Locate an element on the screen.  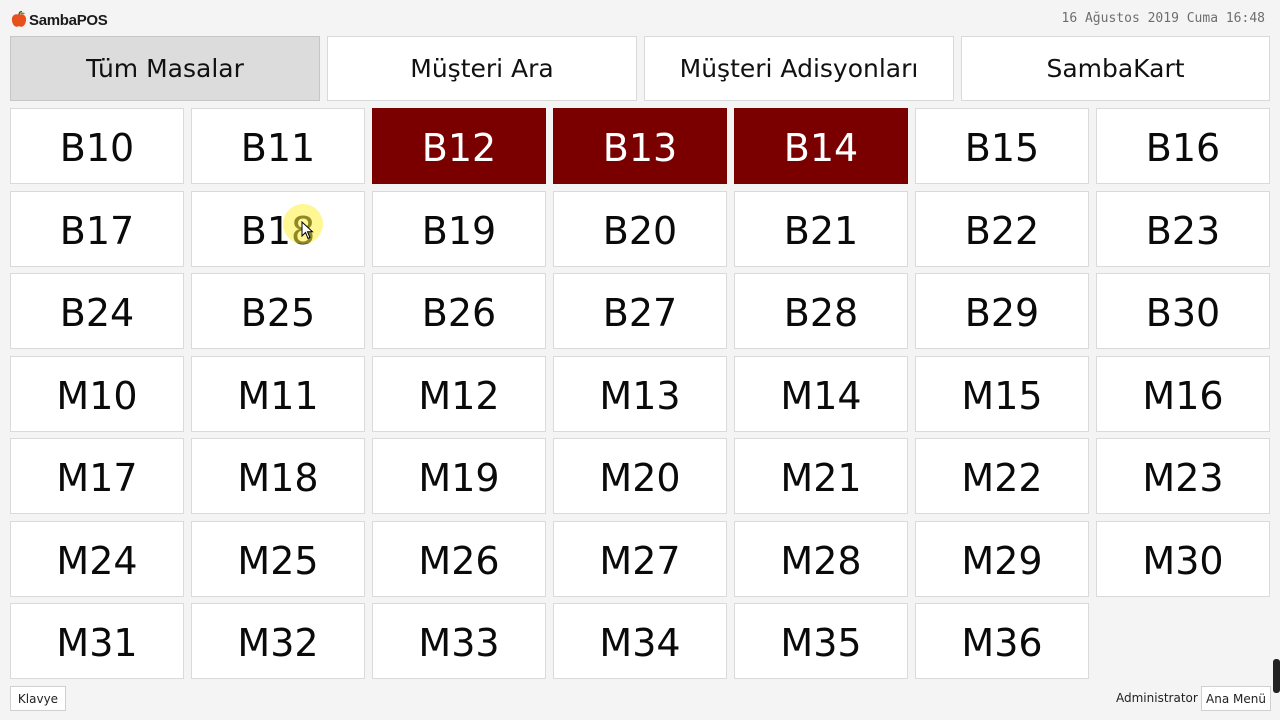
table-button-b30: B30 is located at coordinates (1183, 311).